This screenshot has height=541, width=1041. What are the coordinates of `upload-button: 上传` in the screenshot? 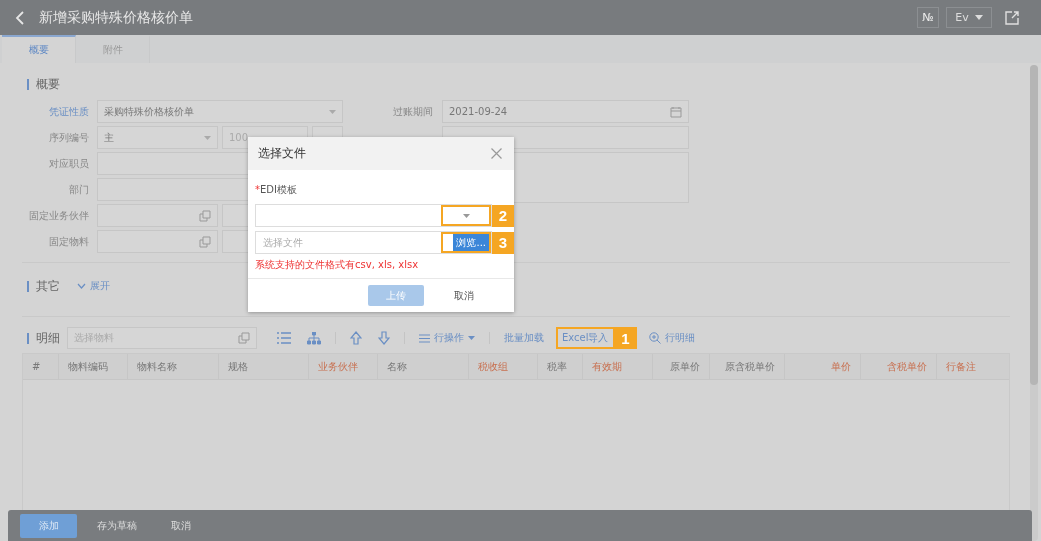 It's located at (396, 295).